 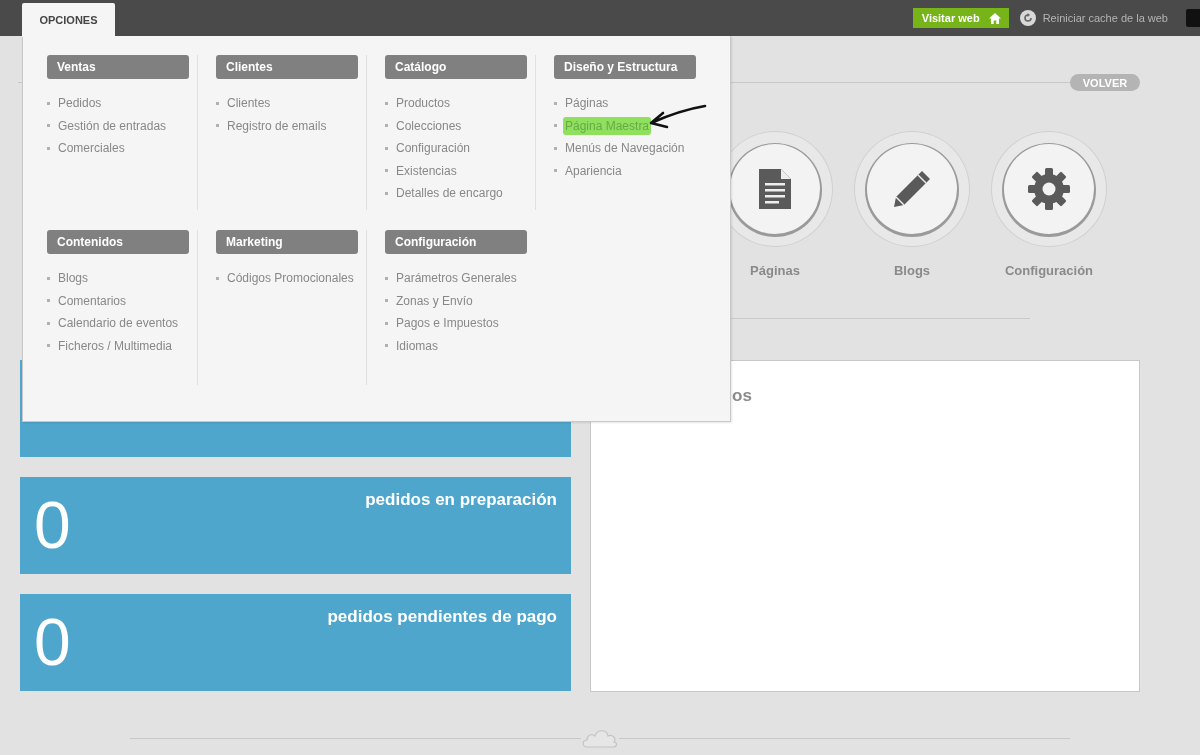 What do you see at coordinates (600, 738) in the screenshot?
I see `cloud-icon` at bounding box center [600, 738].